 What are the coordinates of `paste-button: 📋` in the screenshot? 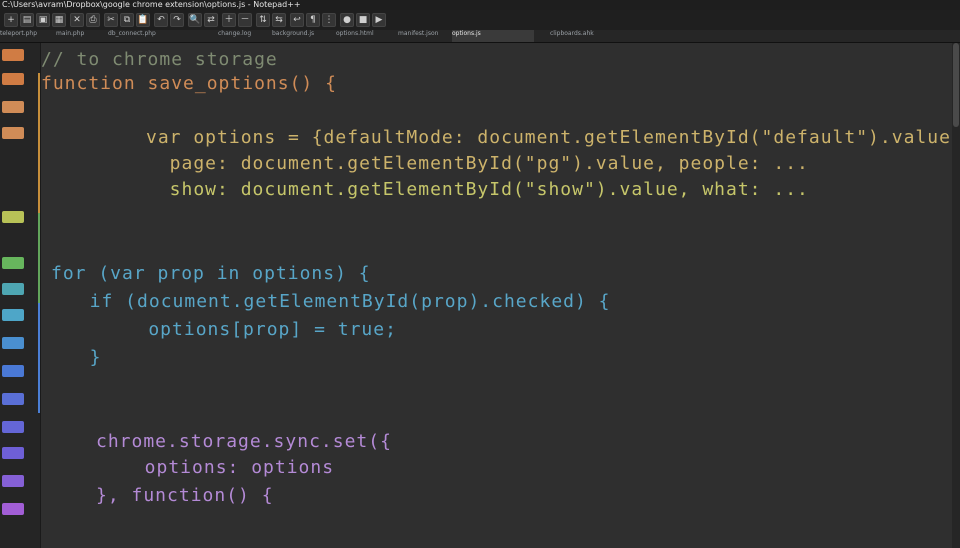 It's located at (143, 20).